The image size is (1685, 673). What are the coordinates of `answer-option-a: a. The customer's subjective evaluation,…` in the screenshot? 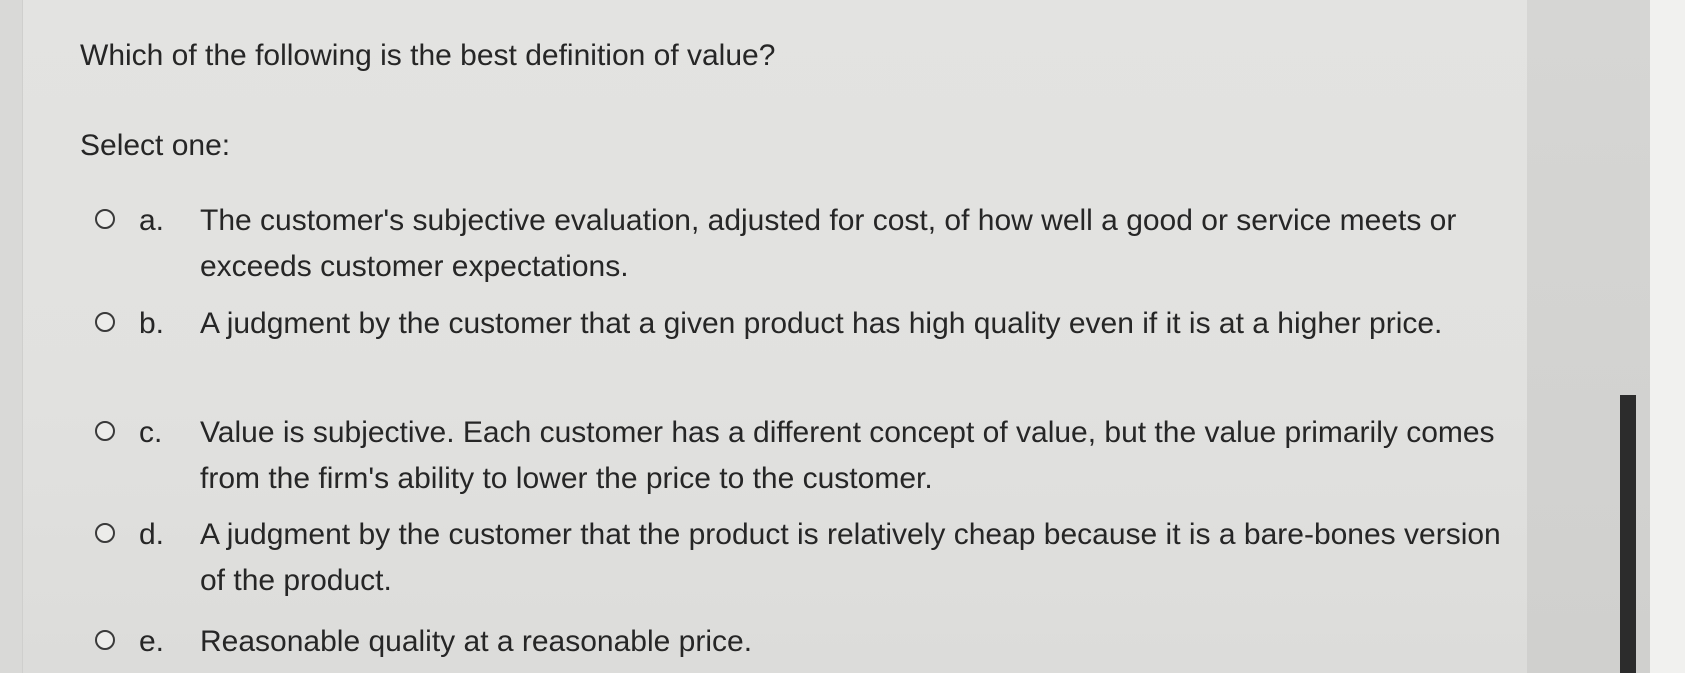 It's located at (805, 244).